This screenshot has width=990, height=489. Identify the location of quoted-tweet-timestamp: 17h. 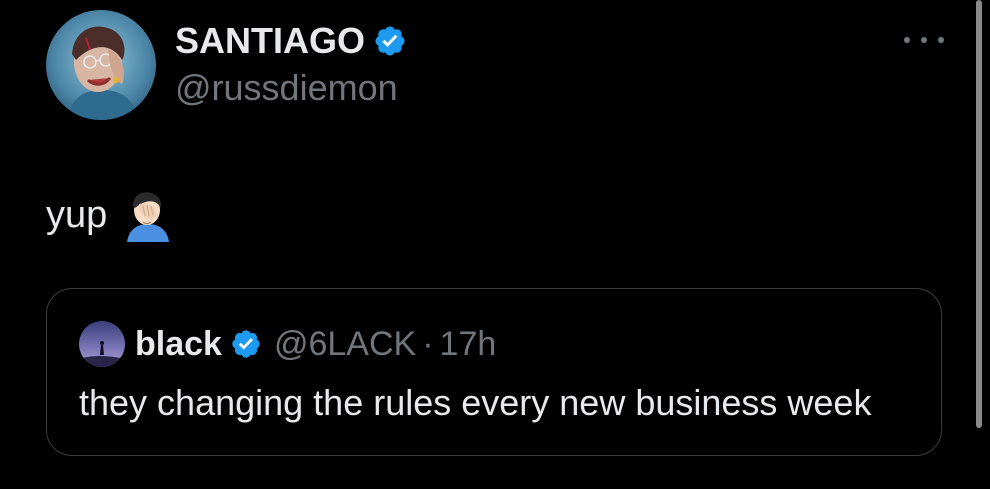
(468, 344).